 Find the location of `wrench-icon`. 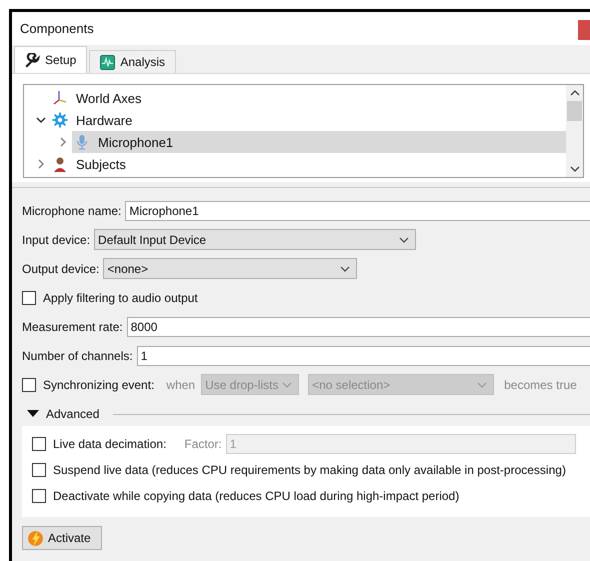

wrench-icon is located at coordinates (32, 60).